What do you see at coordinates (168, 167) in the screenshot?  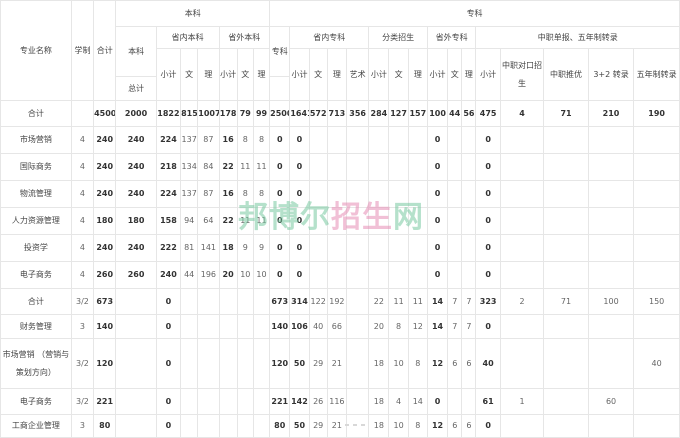 I see `value-cell: 218` at bounding box center [168, 167].